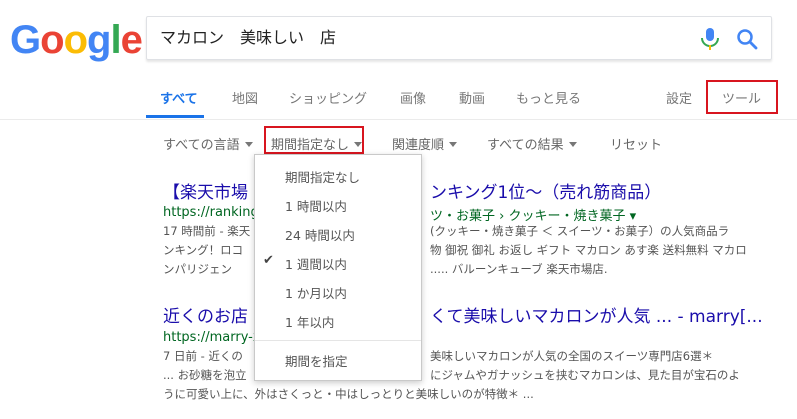 This screenshot has height=419, width=797. What do you see at coordinates (207, 231) in the screenshot?
I see `result-snippet-line: 17 時間前 - 楽天` at bounding box center [207, 231].